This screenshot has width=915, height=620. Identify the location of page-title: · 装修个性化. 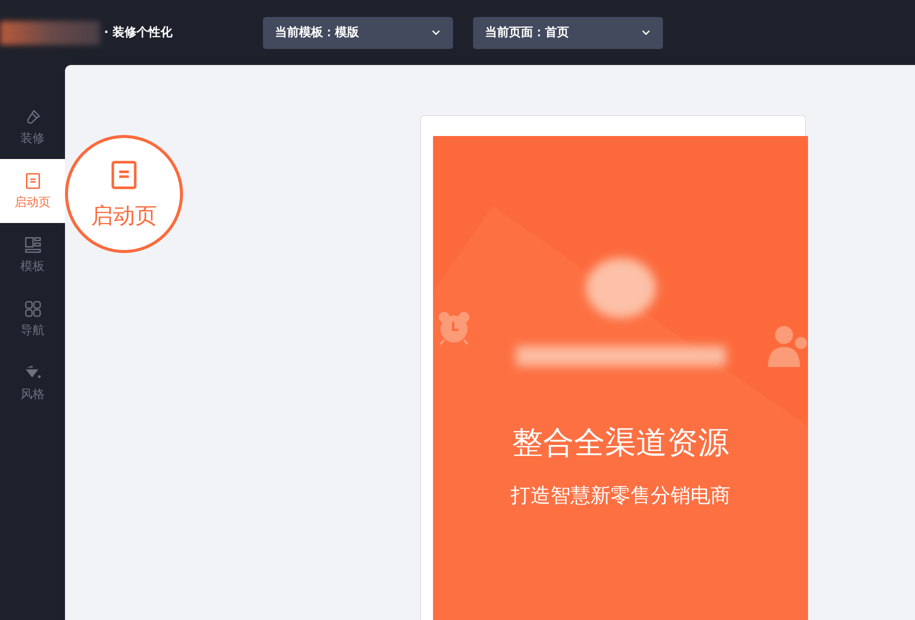
(138, 32).